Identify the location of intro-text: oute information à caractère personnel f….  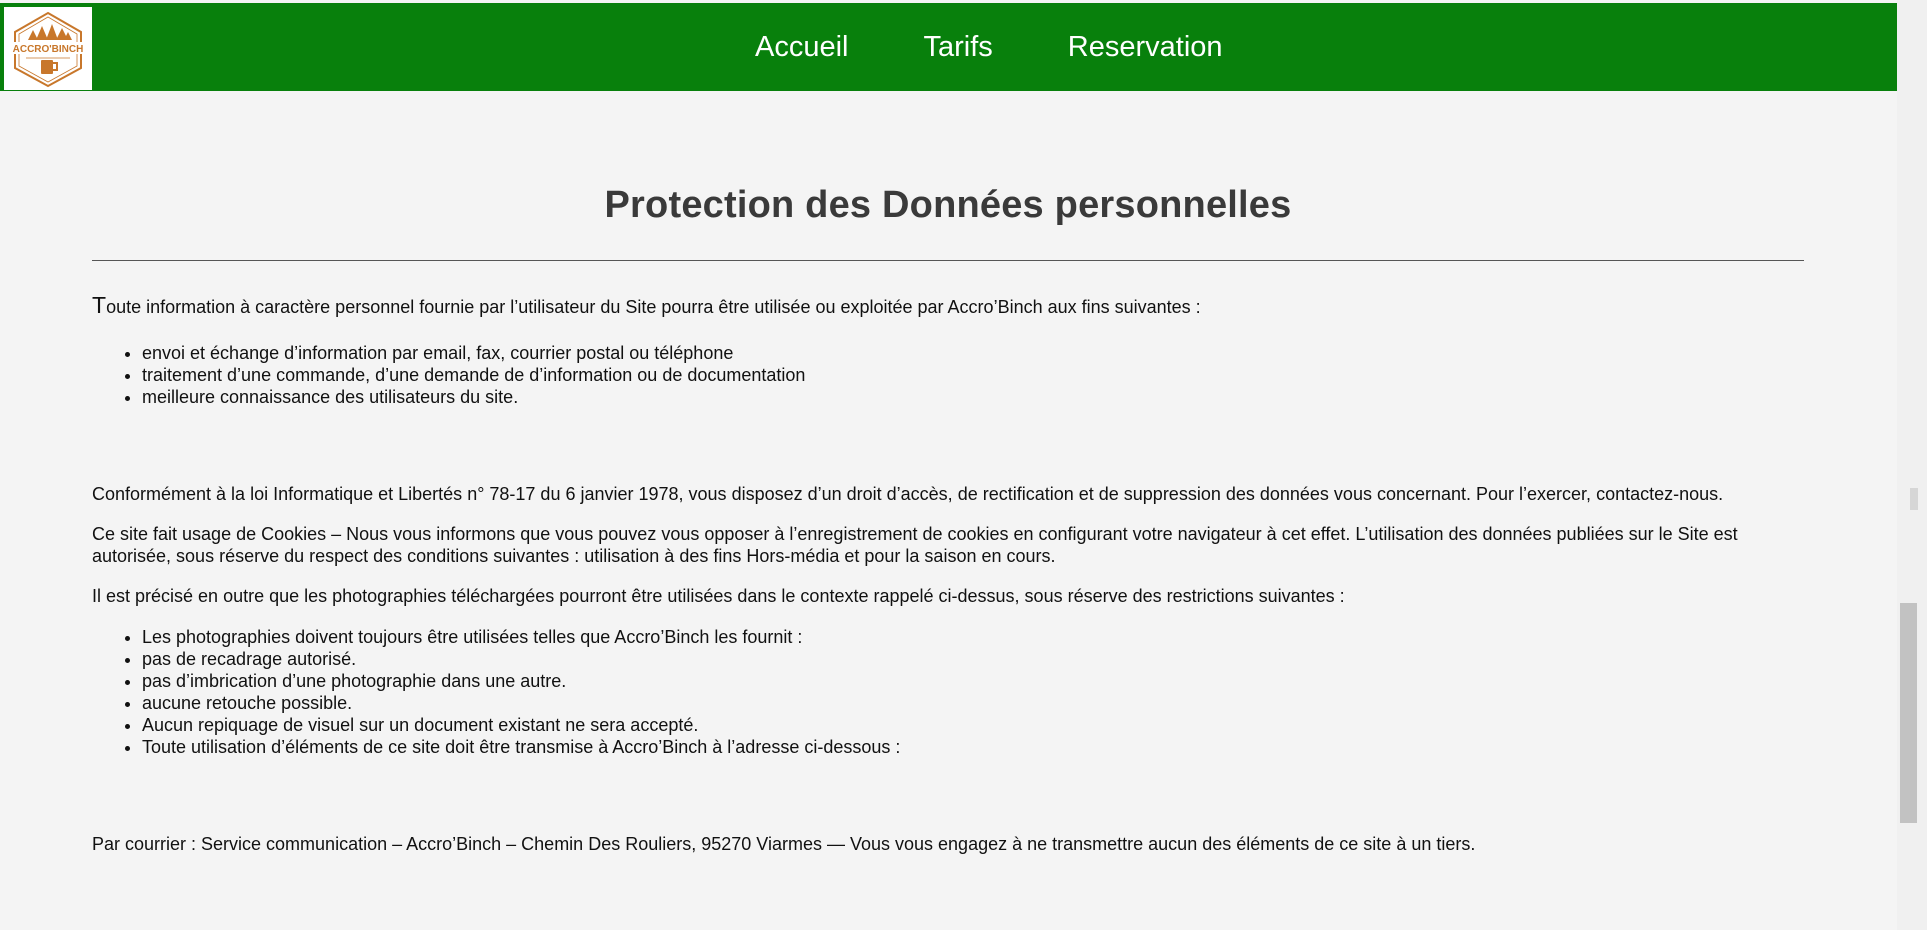
(653, 307).